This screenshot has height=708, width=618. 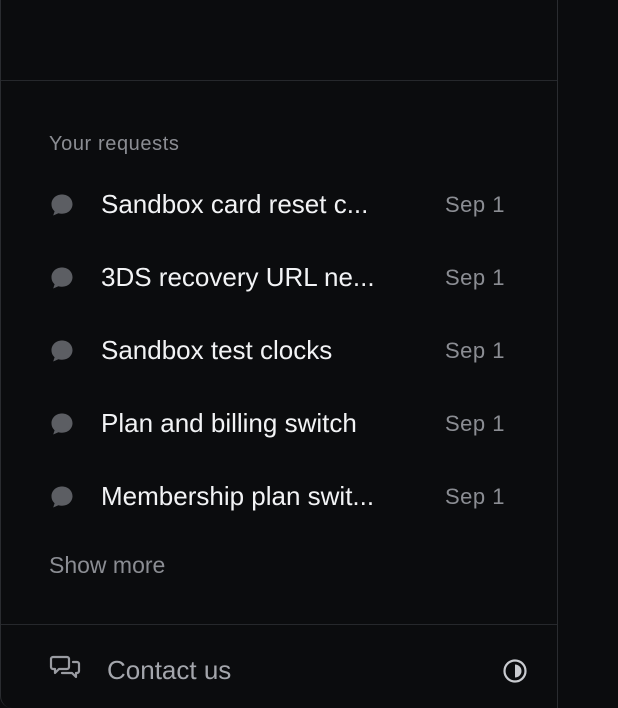 What do you see at coordinates (279, 80) in the screenshot?
I see `top-divider` at bounding box center [279, 80].